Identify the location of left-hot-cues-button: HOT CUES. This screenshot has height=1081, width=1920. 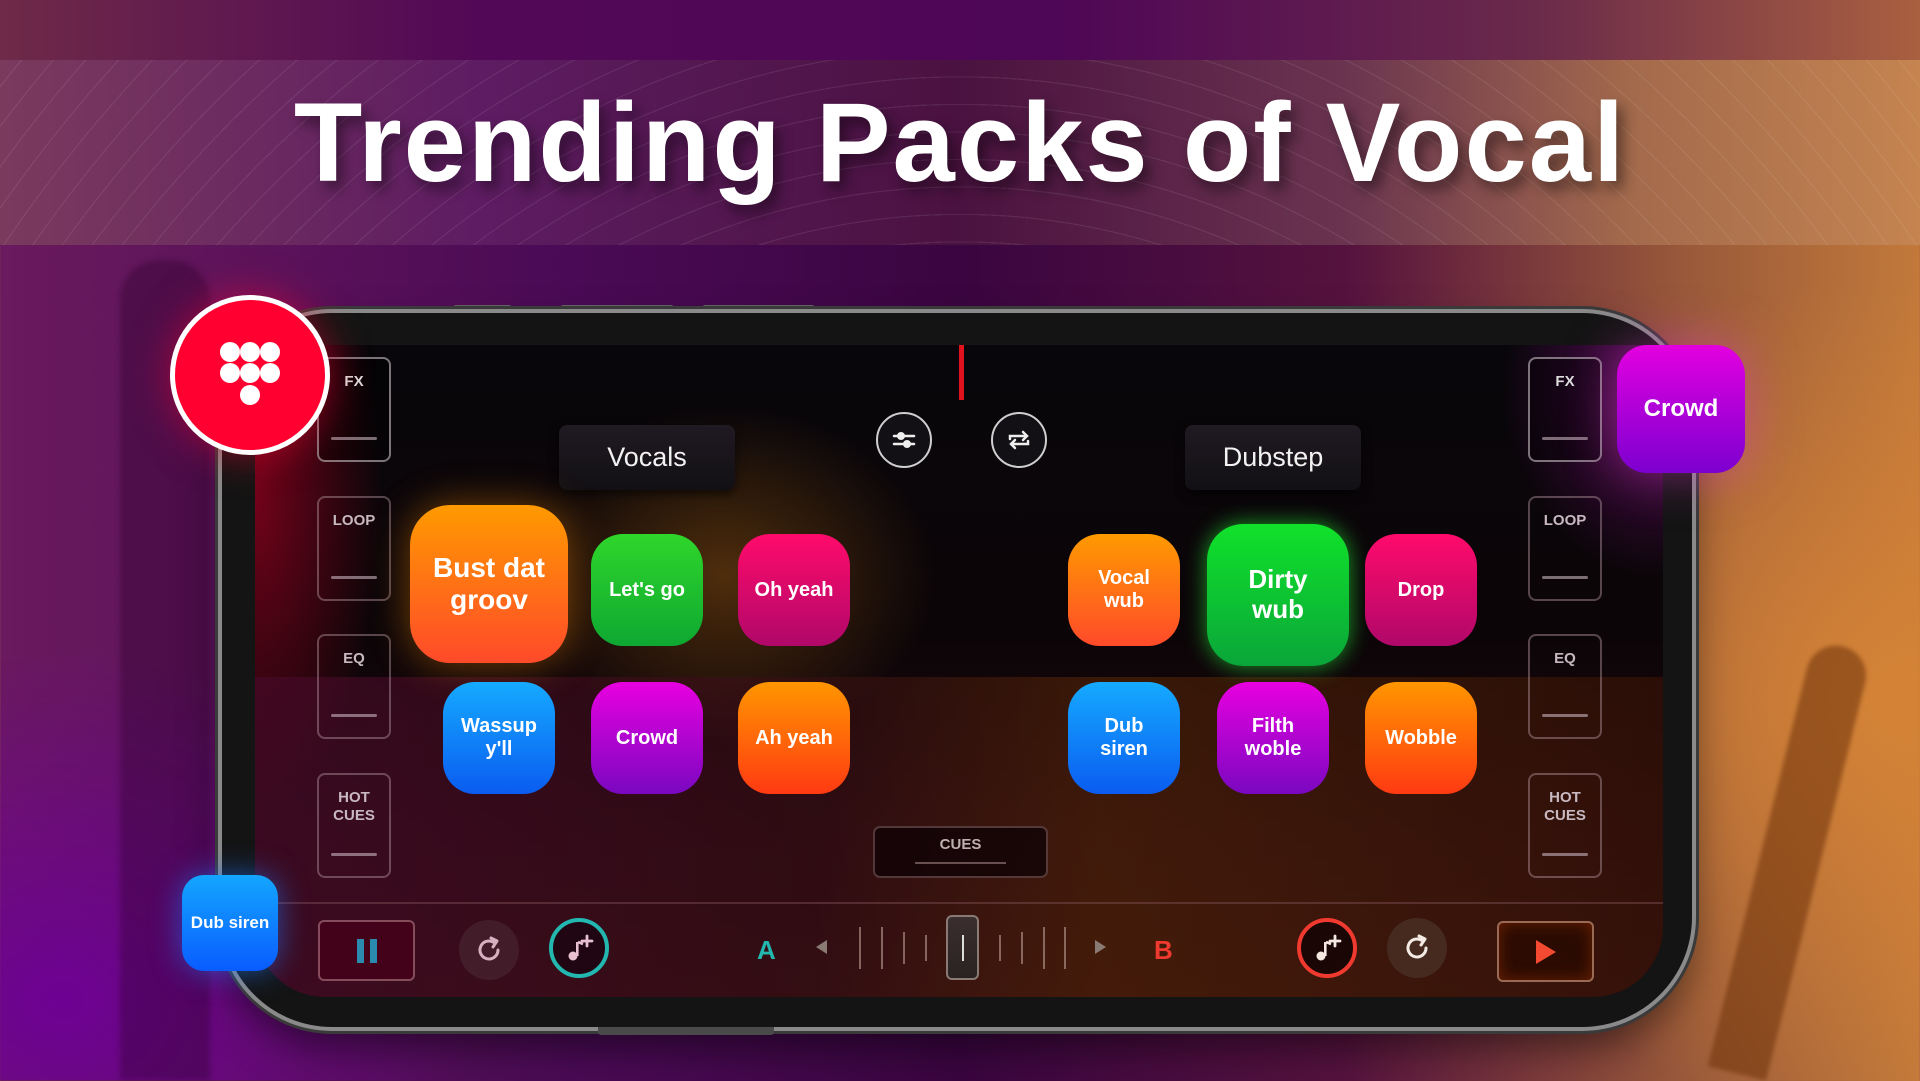
(354, 825).